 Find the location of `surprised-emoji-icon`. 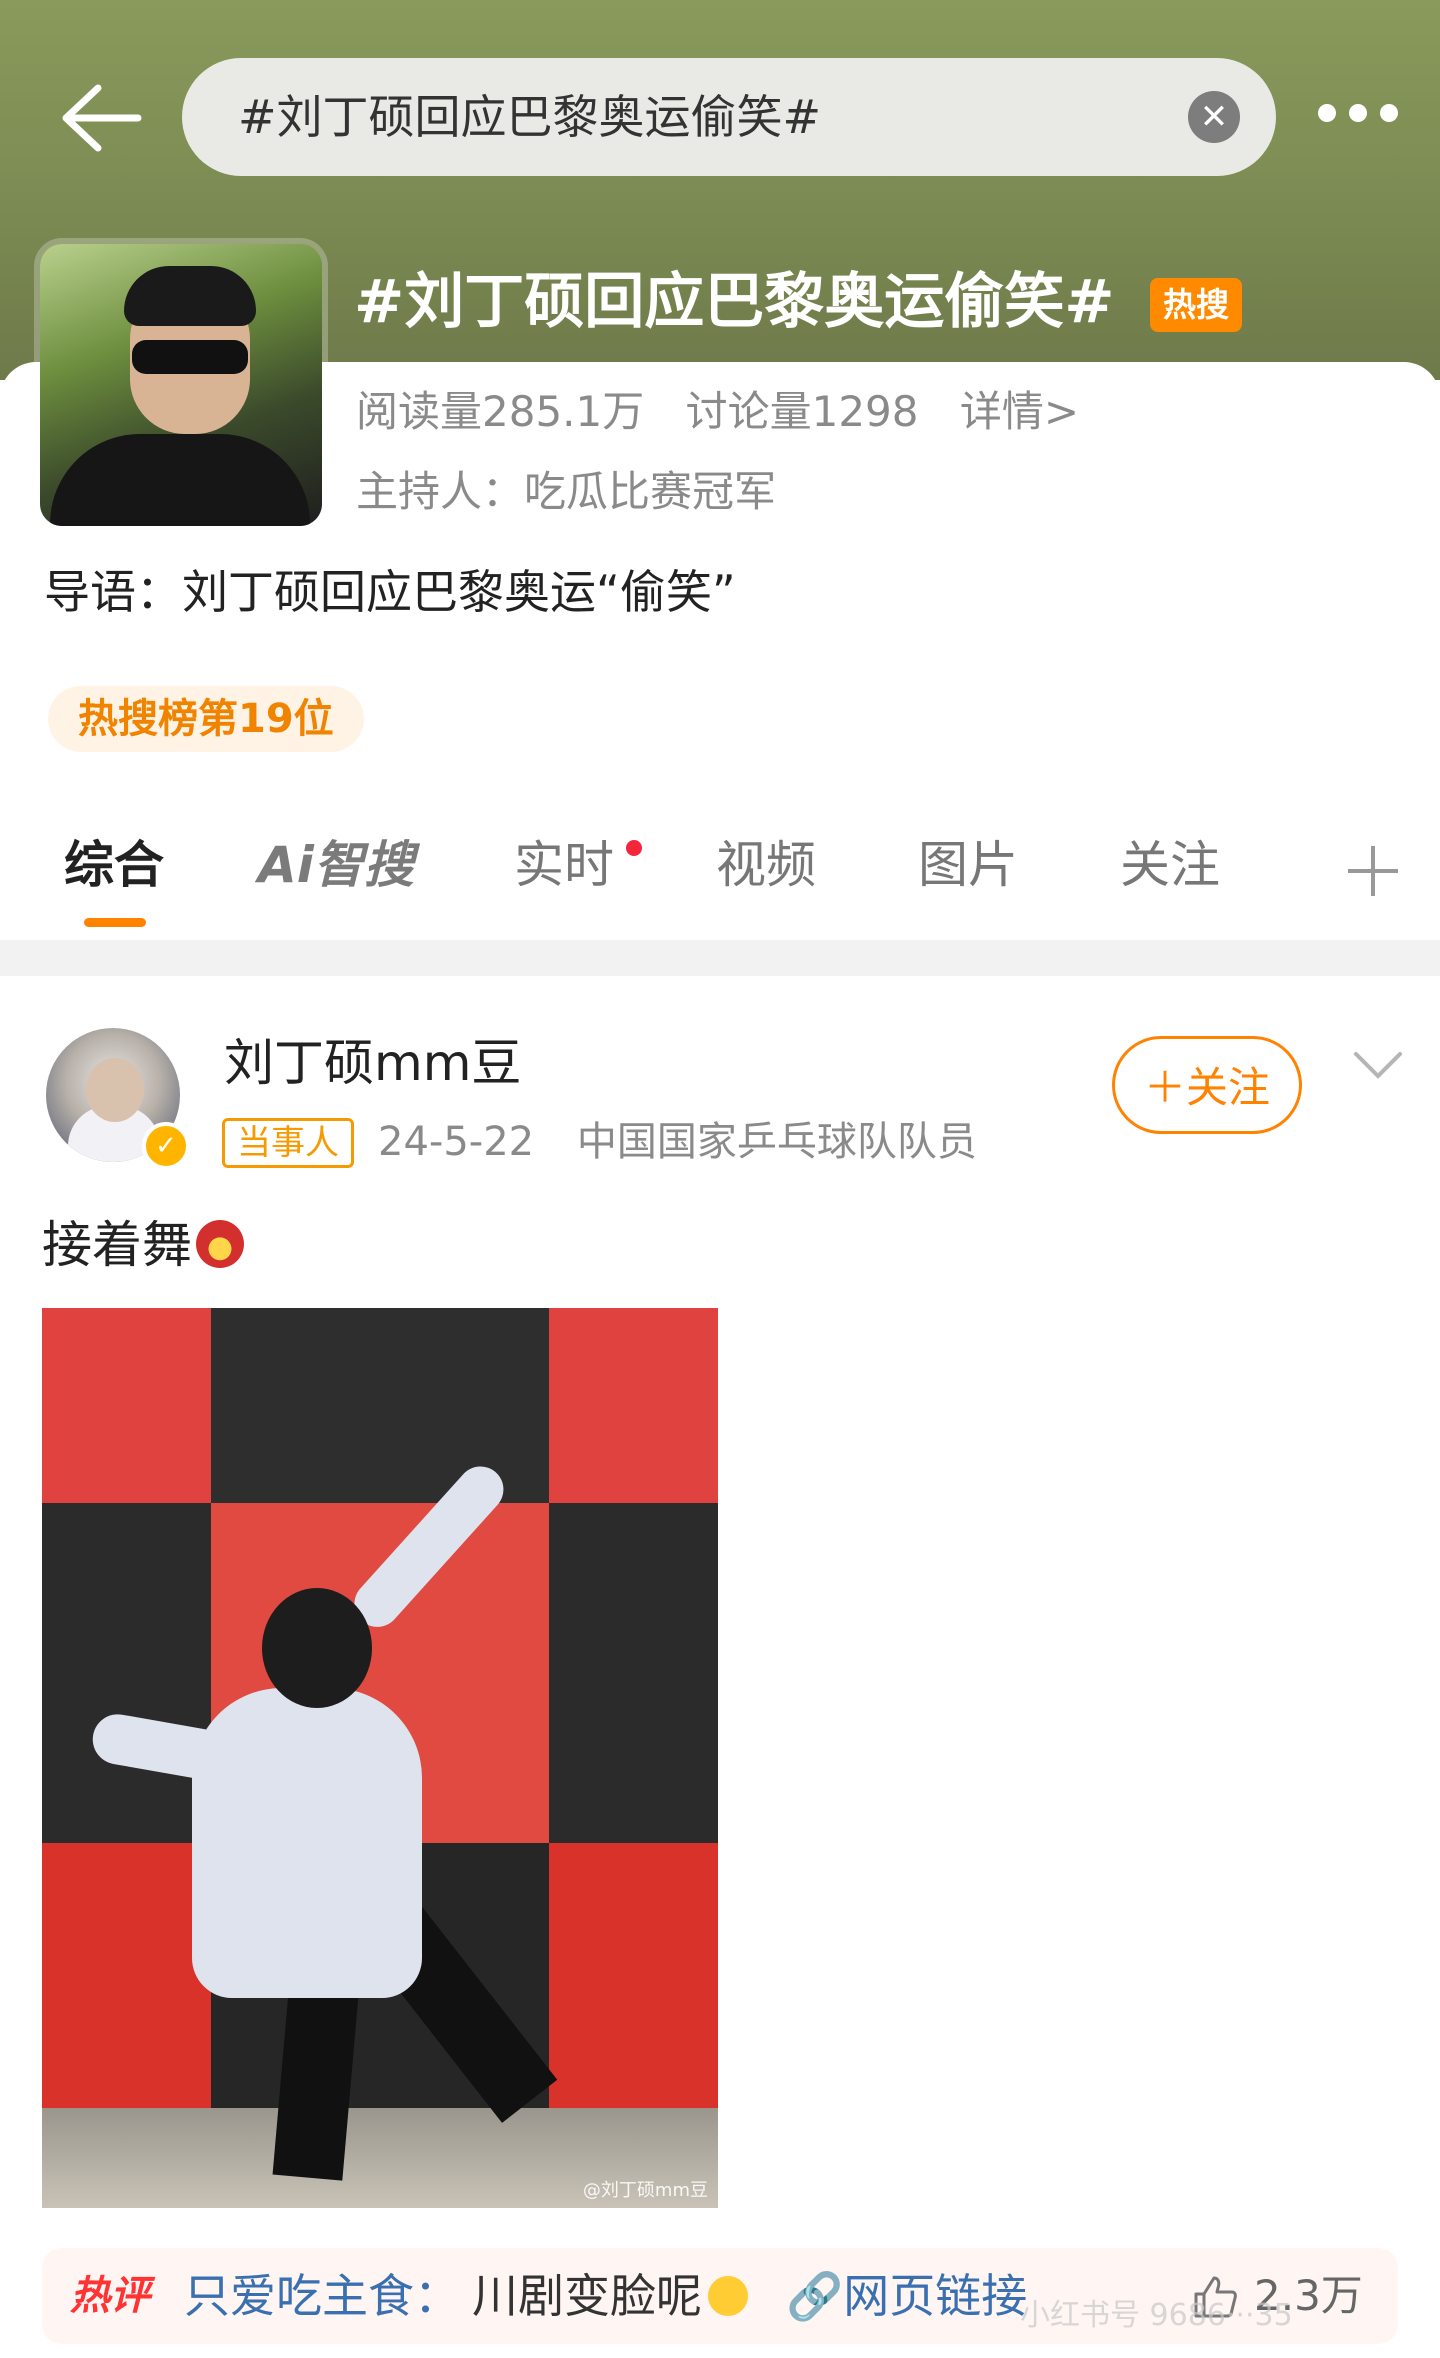

surprised-emoji-icon is located at coordinates (728, 2296).